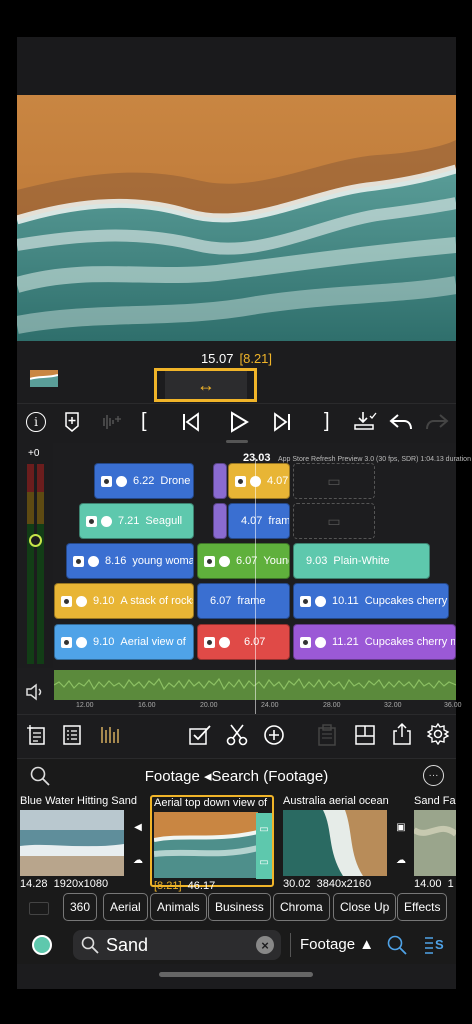 The height and width of the screenshot is (1024, 472). Describe the element at coordinates (438, 734) in the screenshot. I see `settings-button` at that location.